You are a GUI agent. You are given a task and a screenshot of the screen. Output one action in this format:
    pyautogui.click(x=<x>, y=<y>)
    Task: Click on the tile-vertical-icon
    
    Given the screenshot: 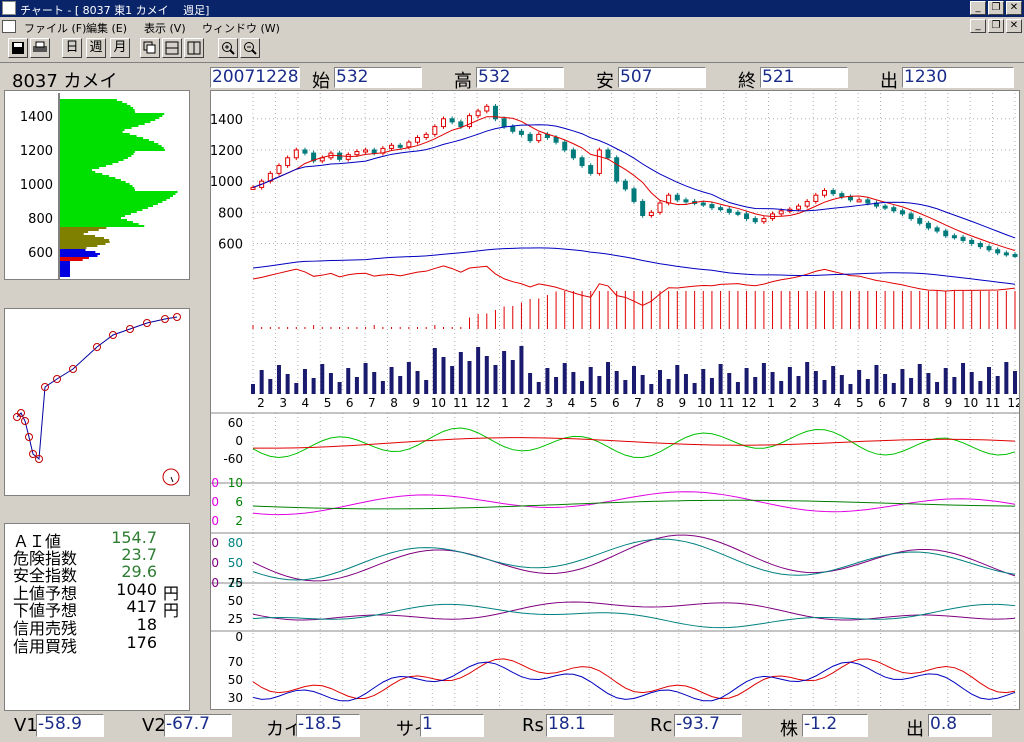 What is the action you would take?
    pyautogui.click(x=194, y=48)
    